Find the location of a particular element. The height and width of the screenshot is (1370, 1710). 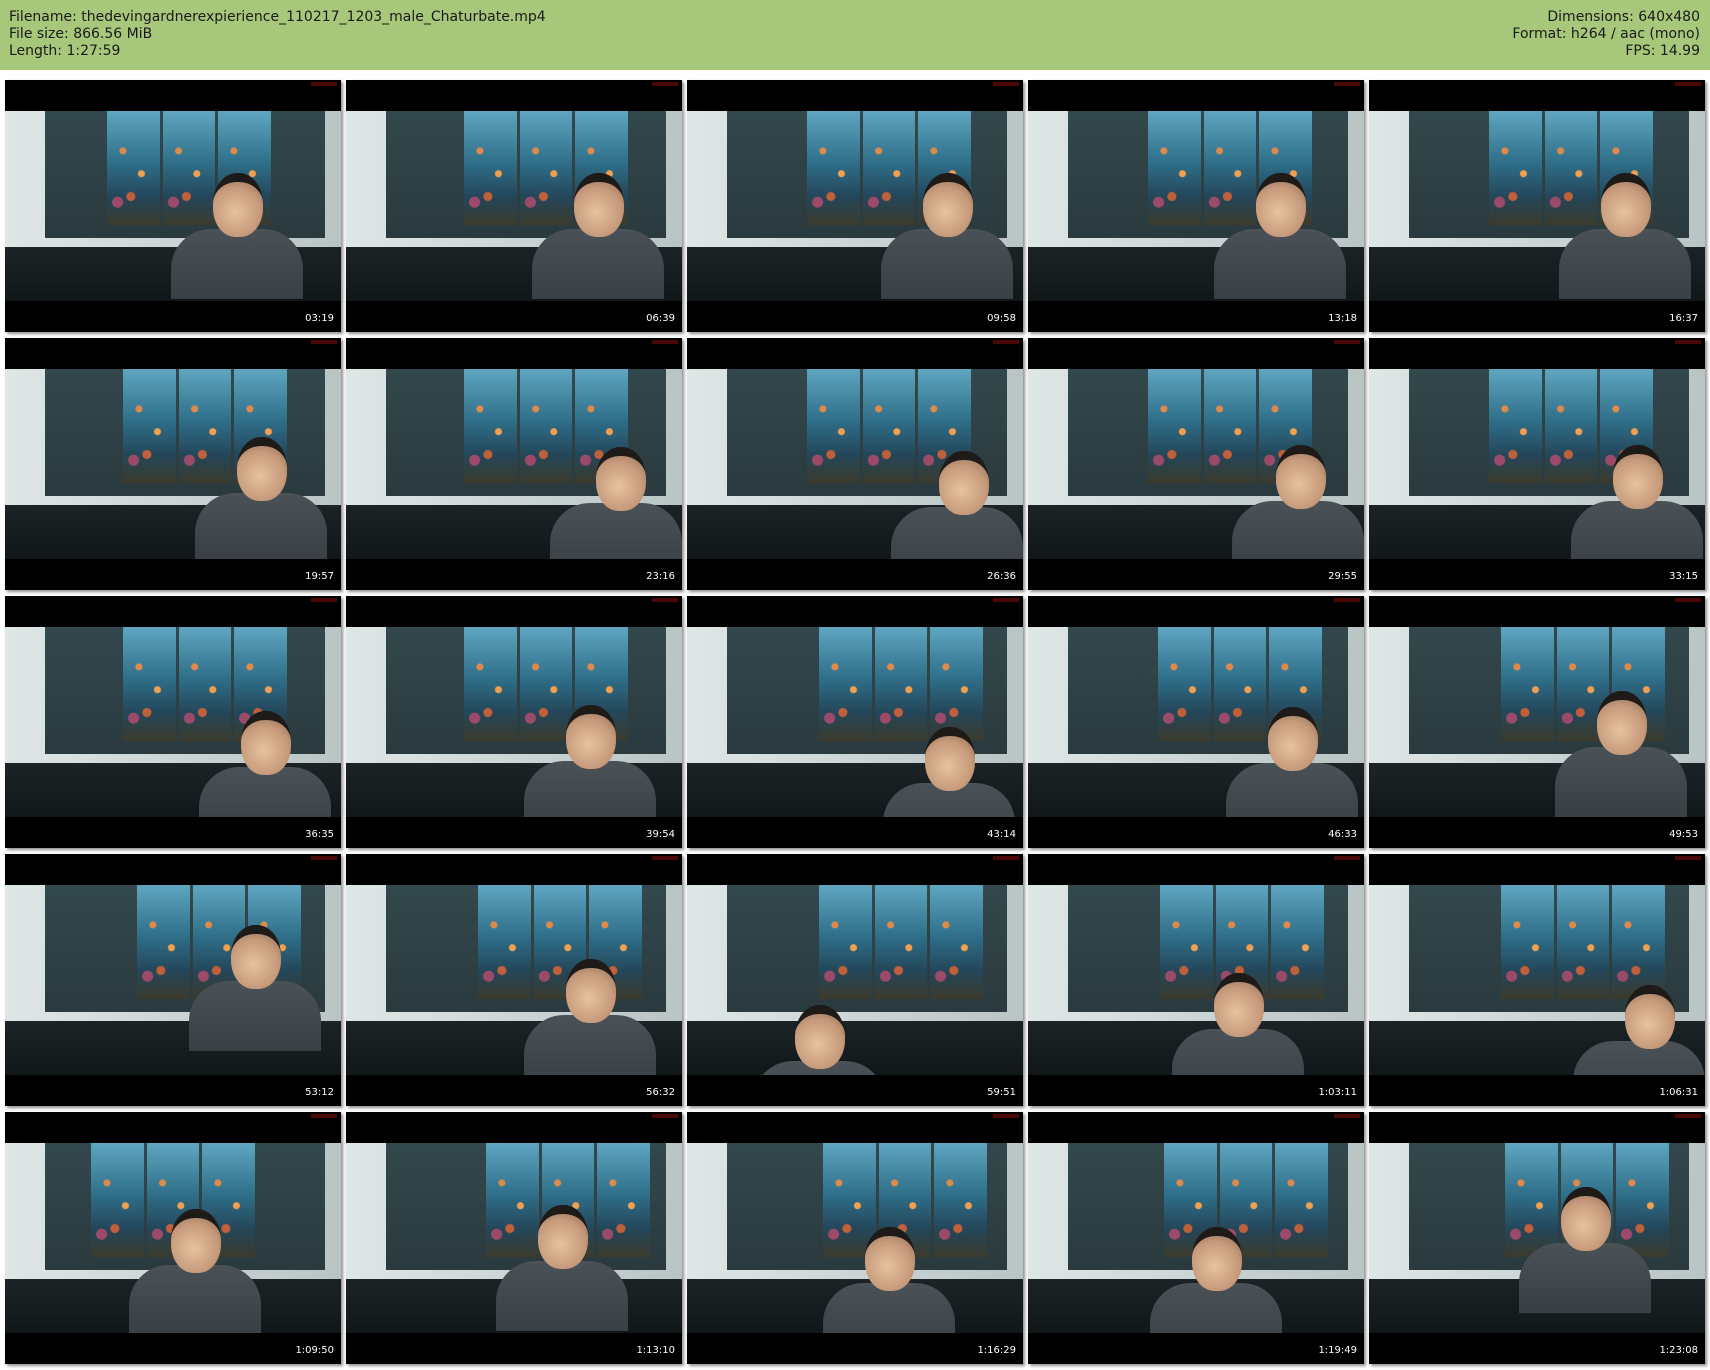

thumbnail: 56:32 is located at coordinates (514, 980).